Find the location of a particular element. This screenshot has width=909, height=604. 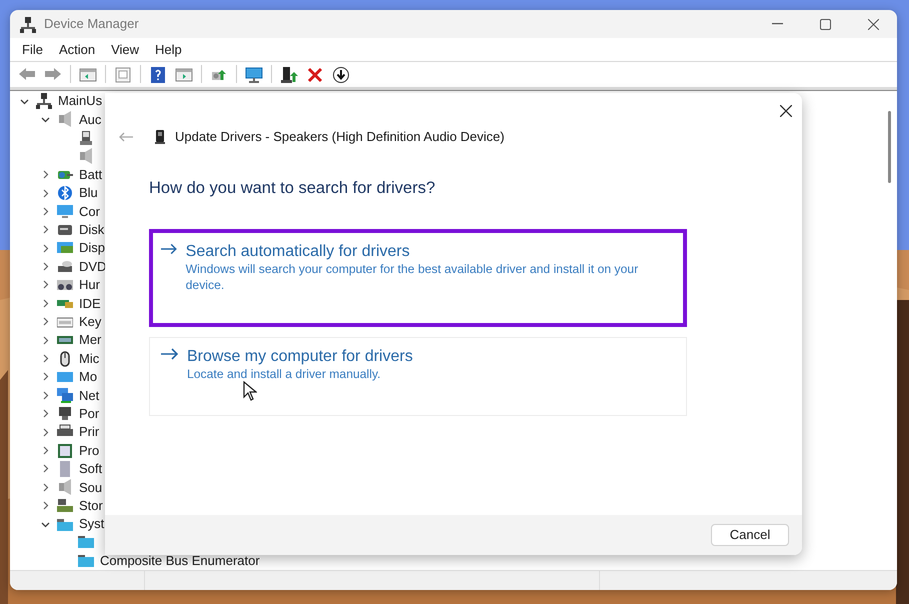

tree-item-label: Syst is located at coordinates (91, 524).